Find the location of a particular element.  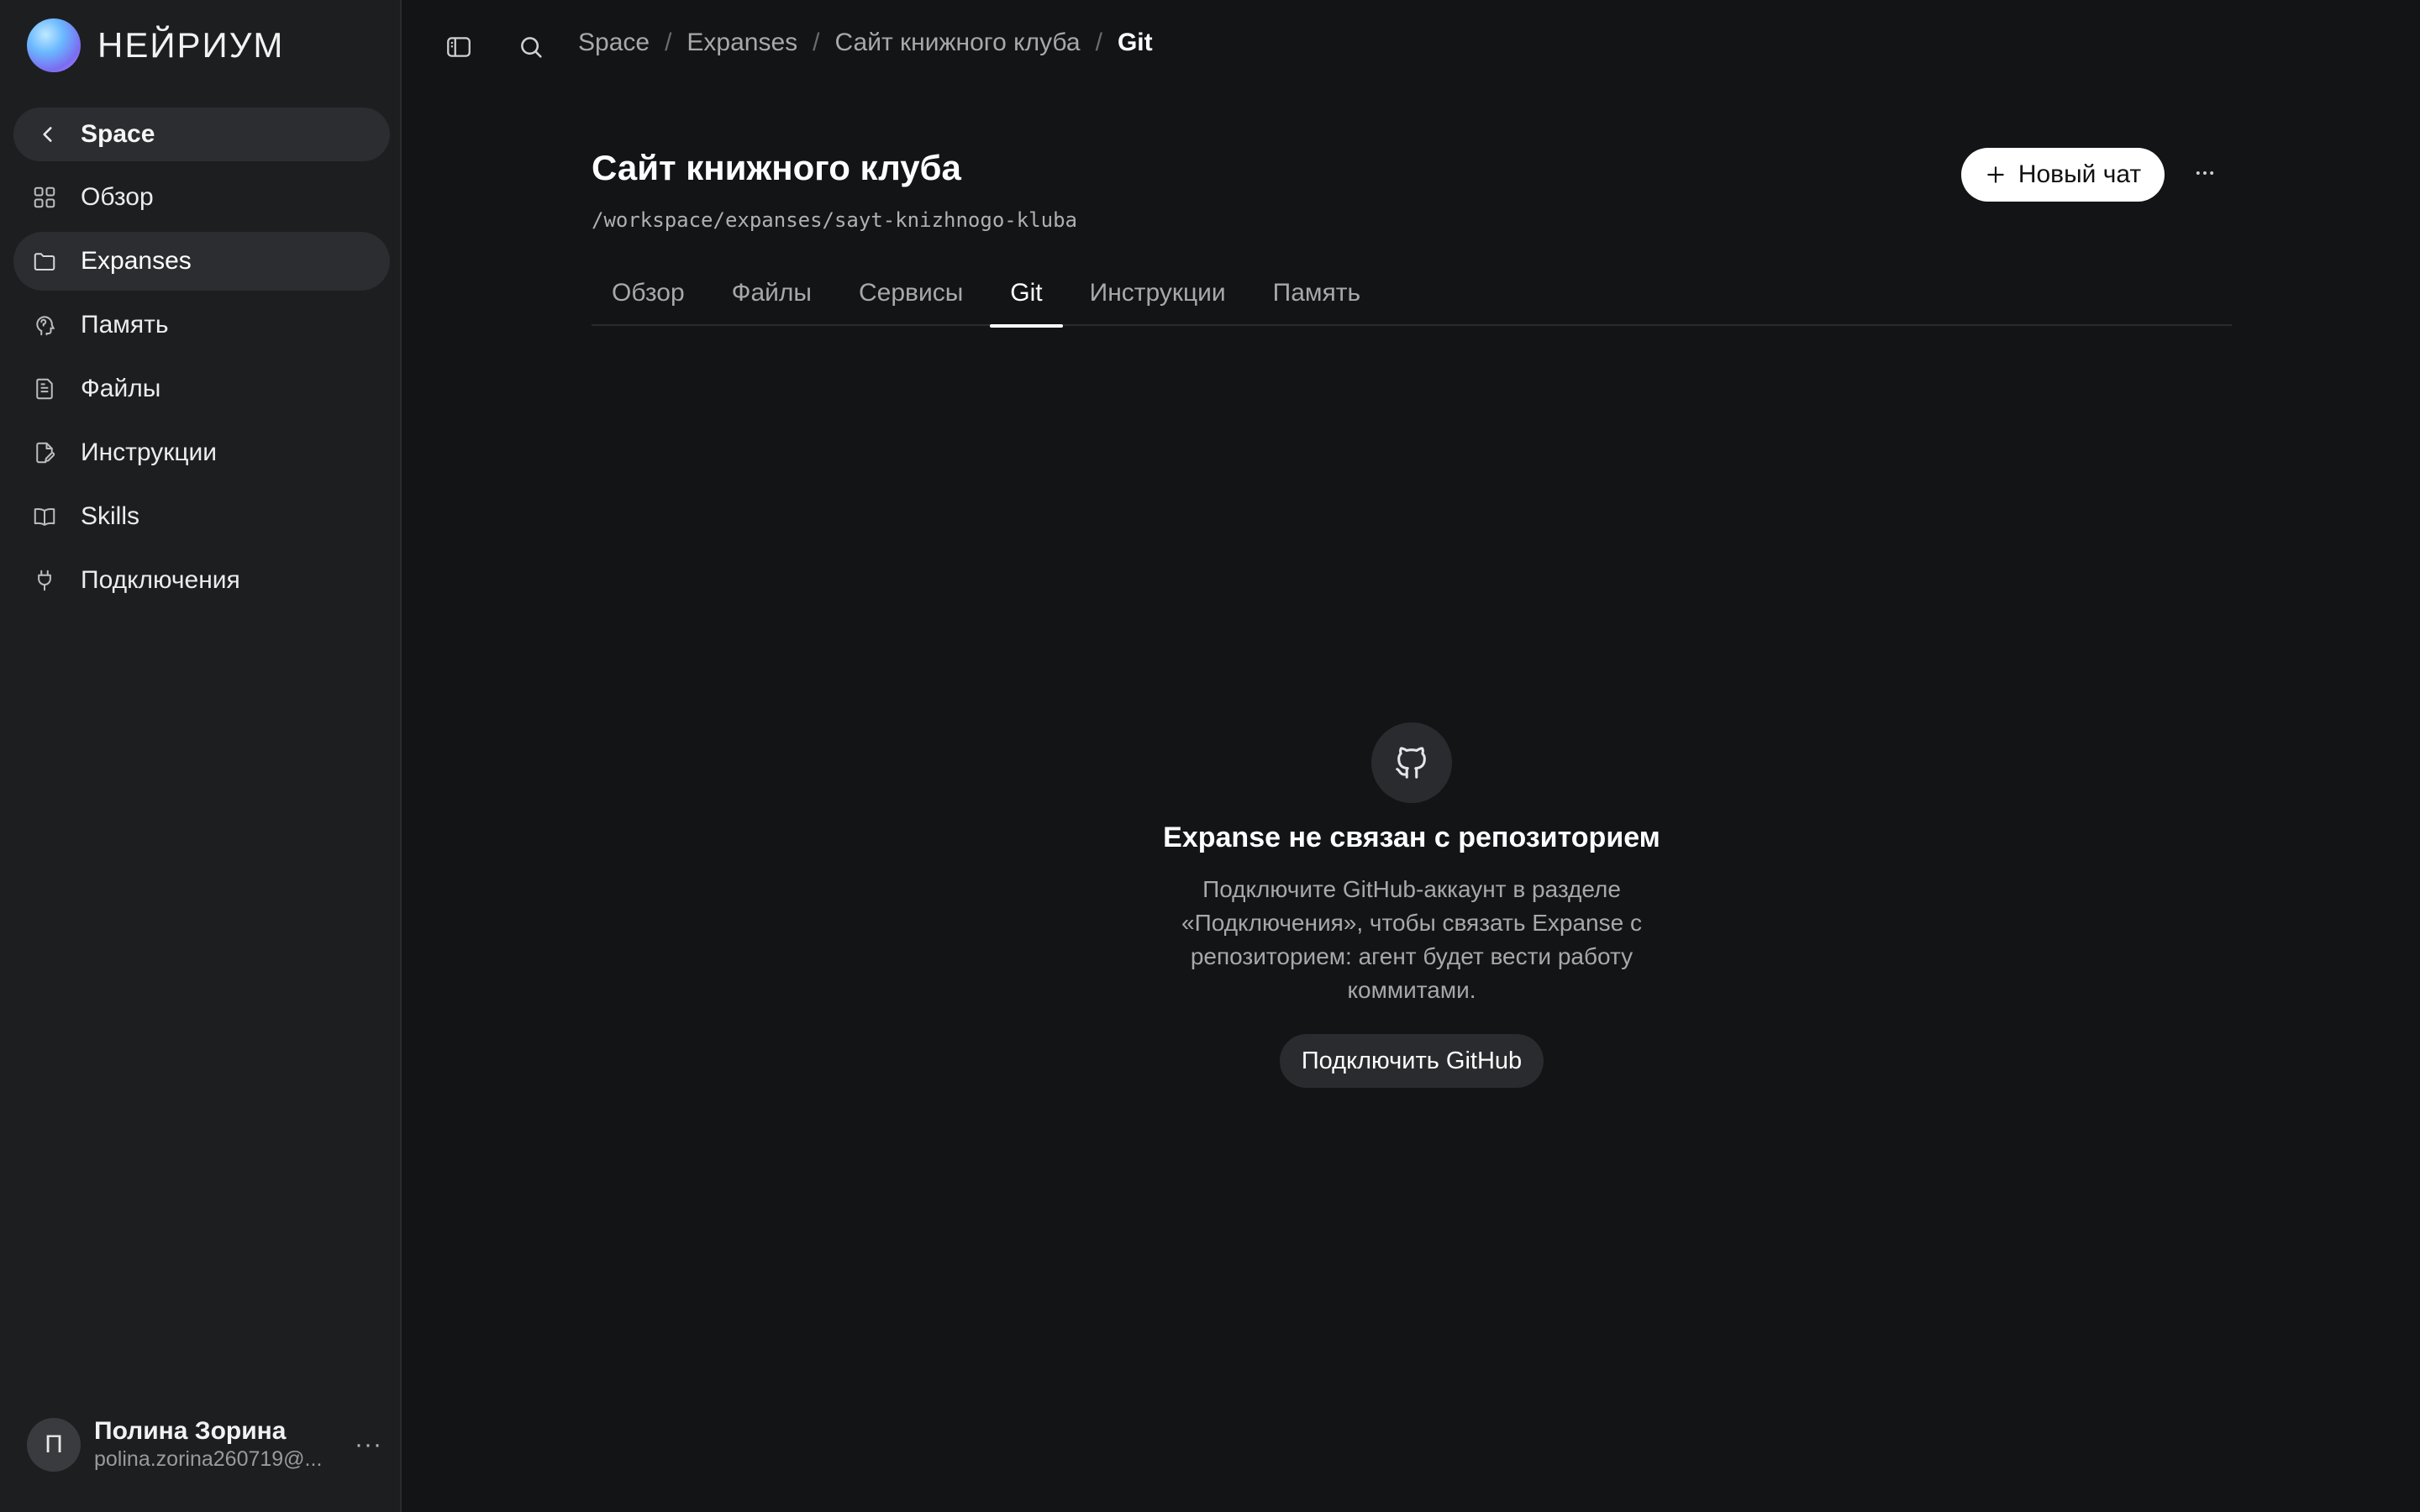

back-to-space-button: Space is located at coordinates (202, 134).